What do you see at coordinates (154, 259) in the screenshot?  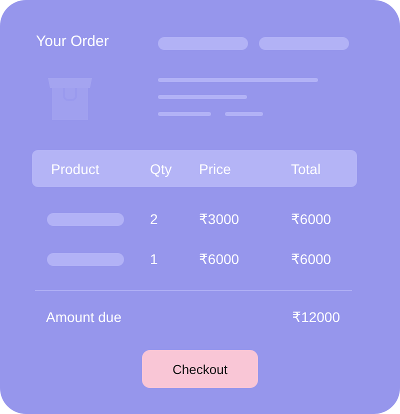 I see `table-cell-text: 1` at bounding box center [154, 259].